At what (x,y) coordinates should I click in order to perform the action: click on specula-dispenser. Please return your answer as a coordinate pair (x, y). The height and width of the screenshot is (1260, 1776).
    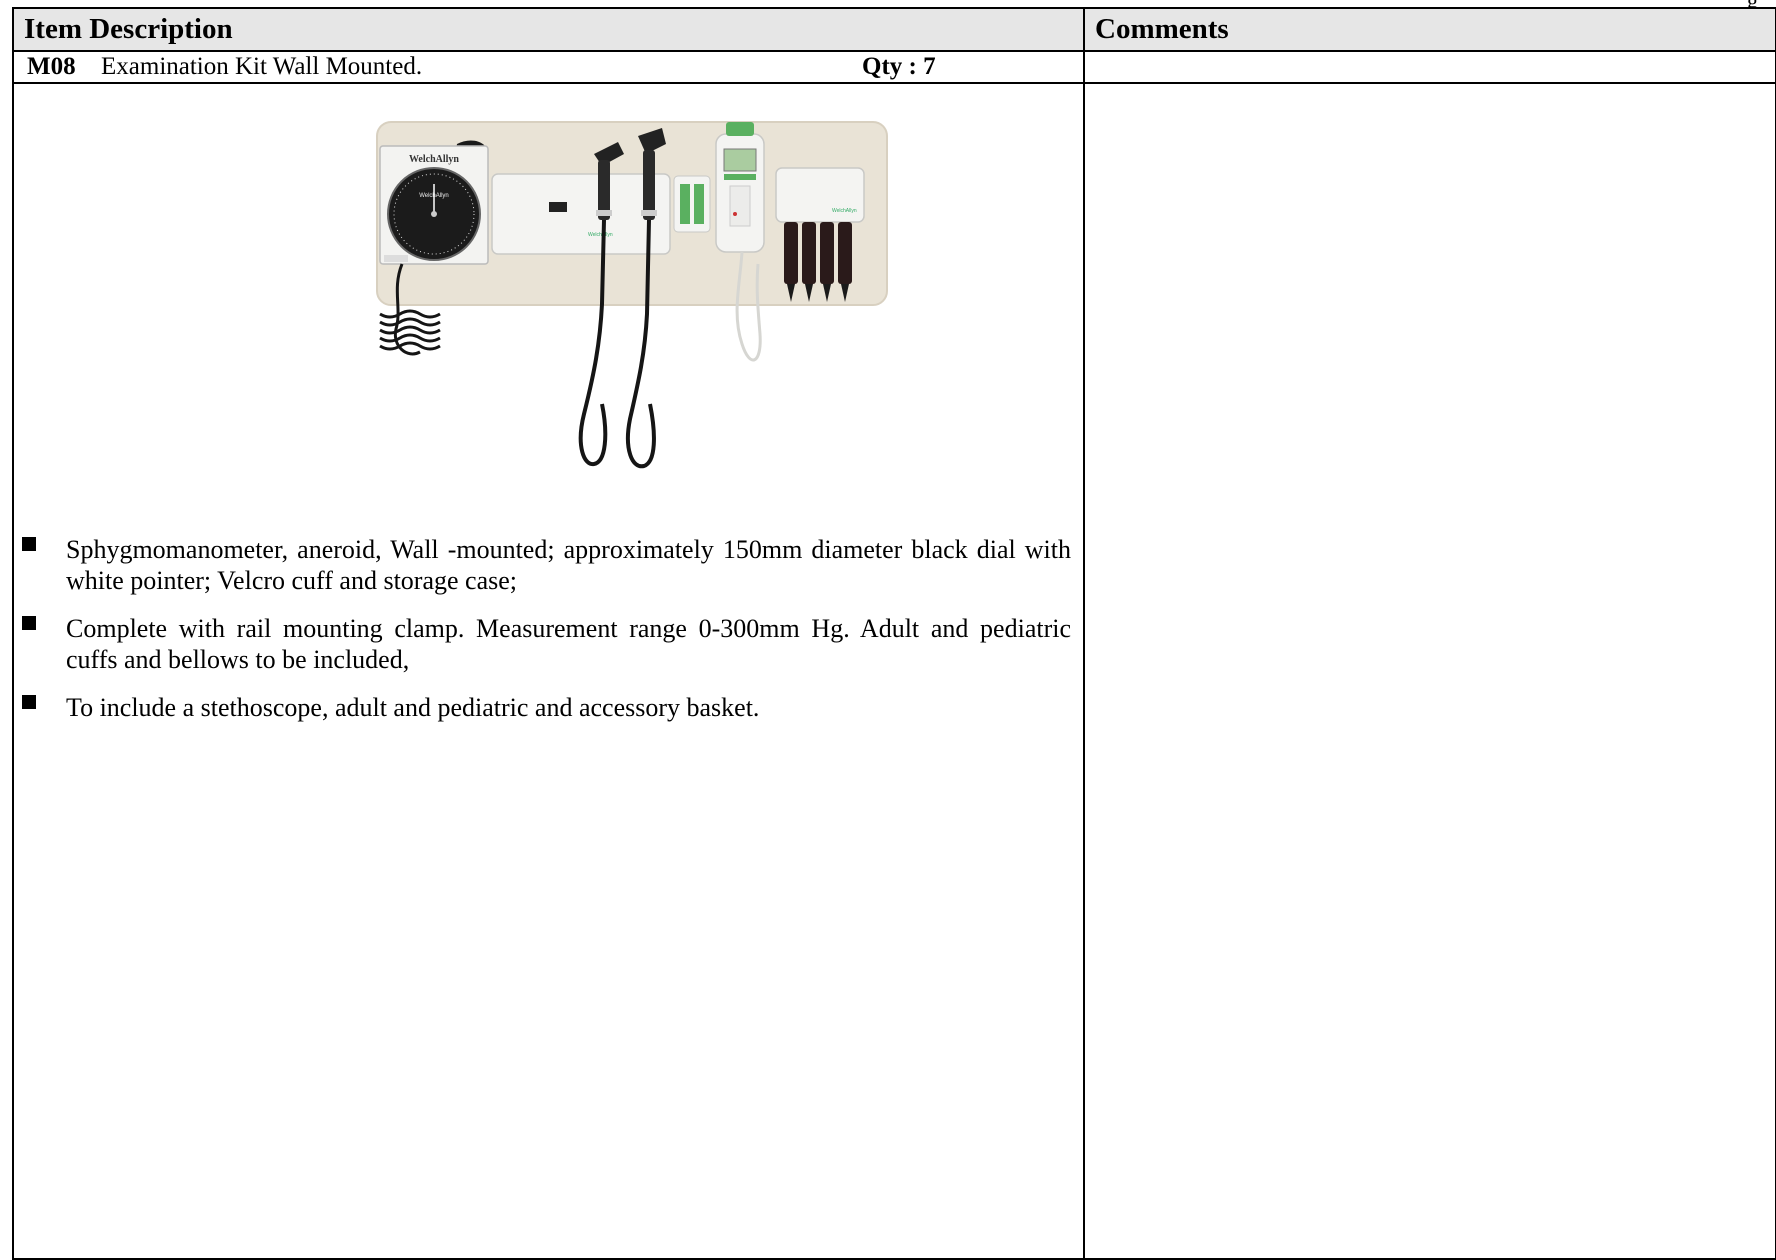
    Looking at the image, I should click on (692, 204).